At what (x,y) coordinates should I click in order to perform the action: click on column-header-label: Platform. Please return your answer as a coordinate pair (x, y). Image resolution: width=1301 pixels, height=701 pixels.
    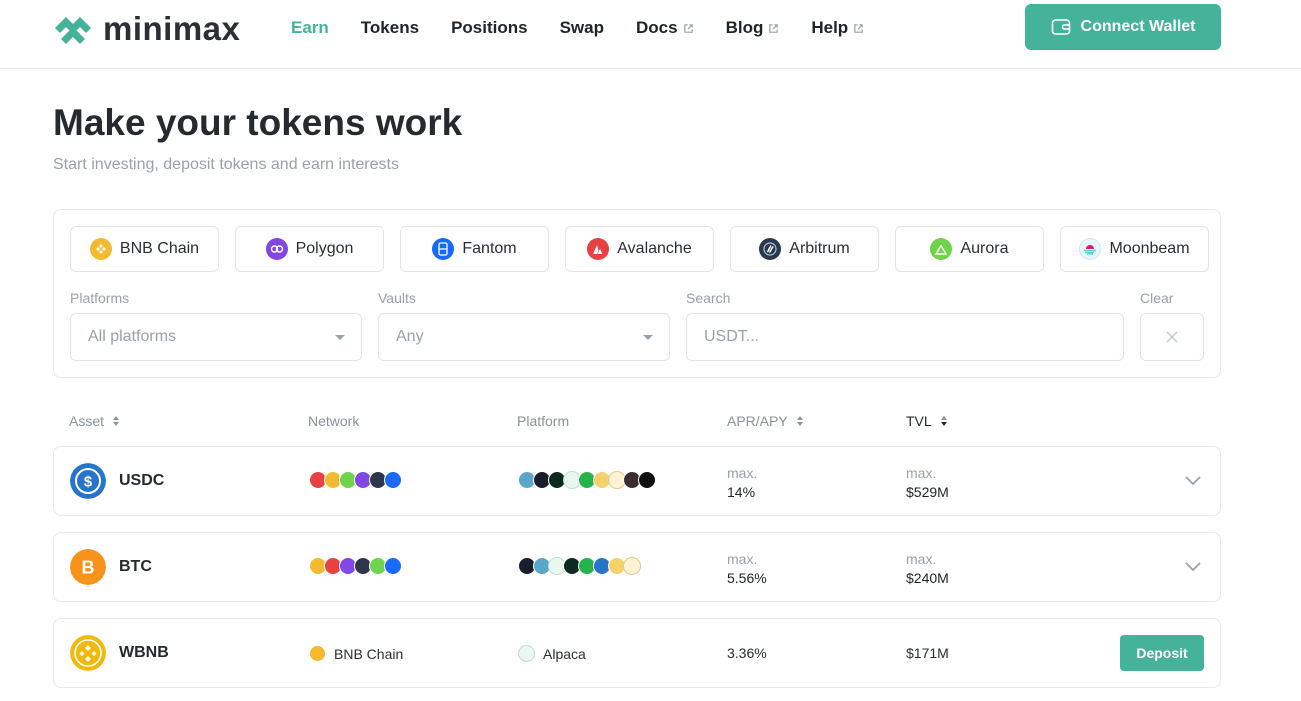
    Looking at the image, I should click on (543, 421).